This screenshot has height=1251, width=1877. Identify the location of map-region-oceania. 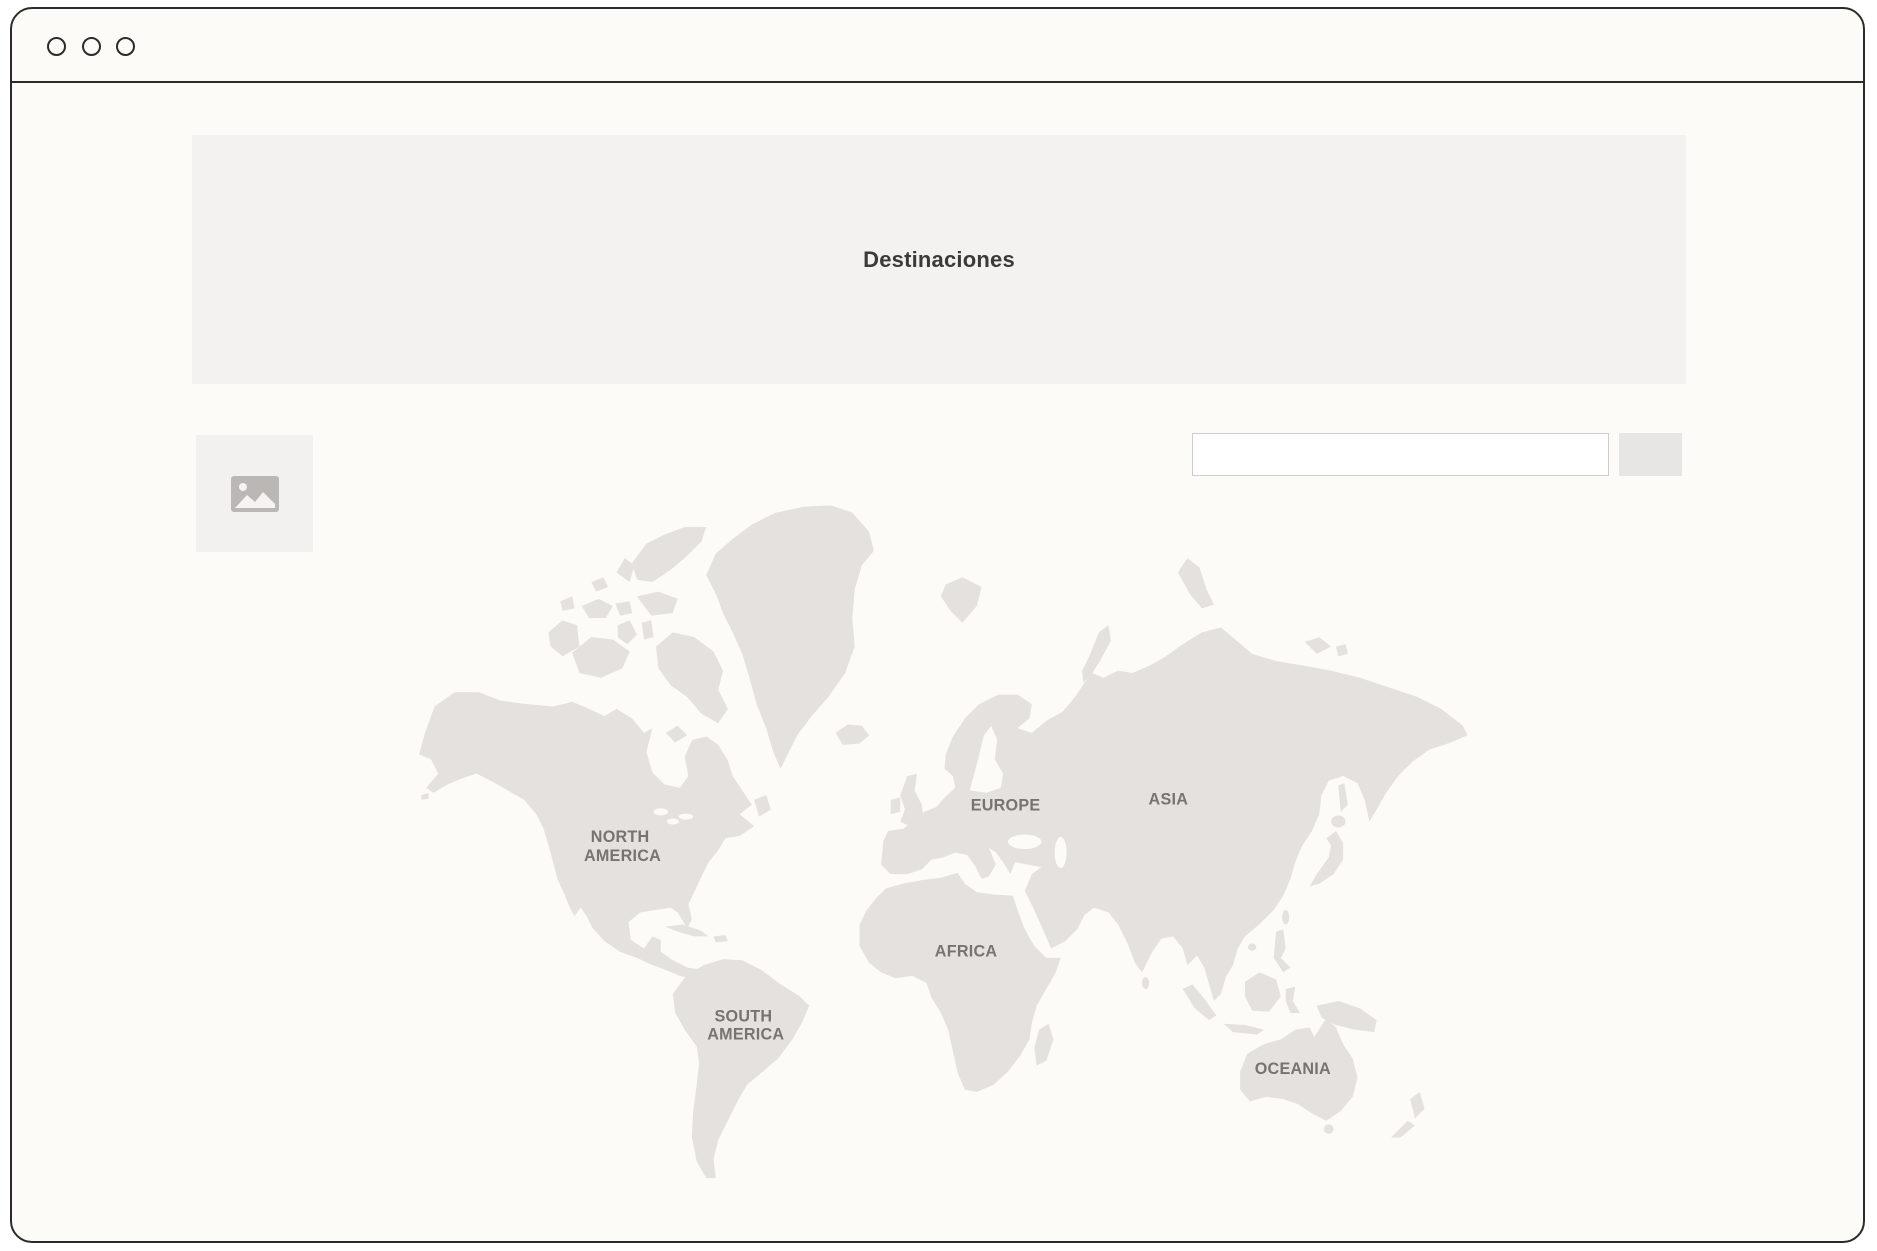
(1332, 1069).